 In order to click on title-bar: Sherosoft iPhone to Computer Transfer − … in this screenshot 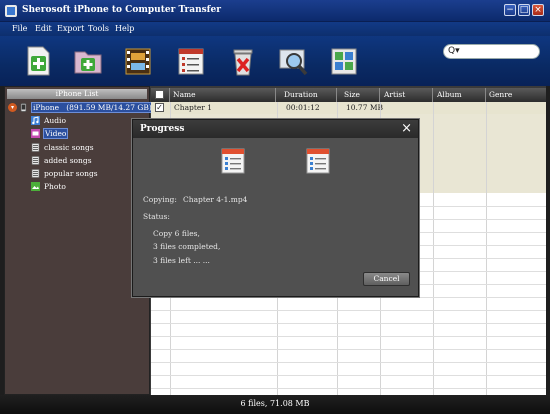, I will do `click(275, 11)`.